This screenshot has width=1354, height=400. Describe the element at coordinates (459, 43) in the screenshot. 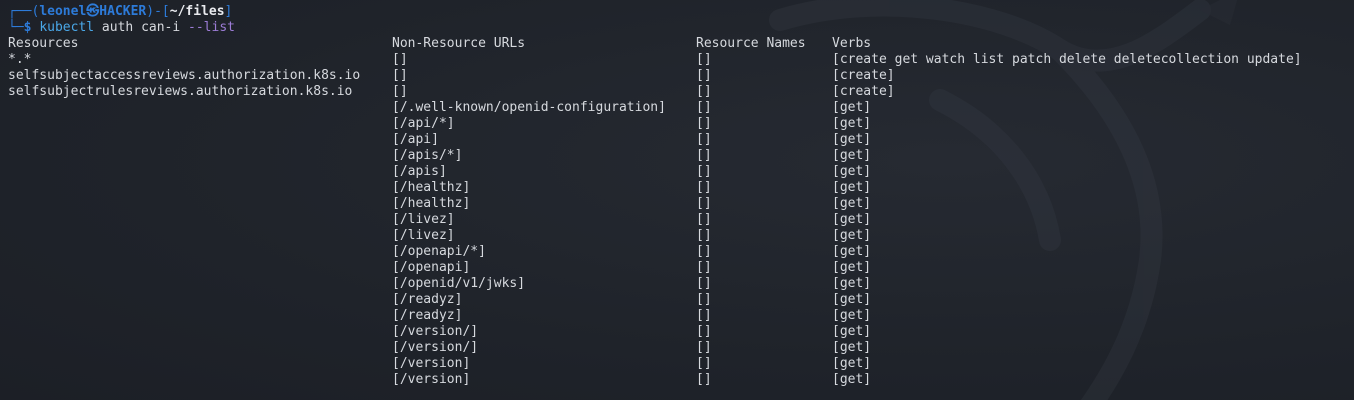

I see `header-non-resource-urls: Non-Resource URLs` at that location.